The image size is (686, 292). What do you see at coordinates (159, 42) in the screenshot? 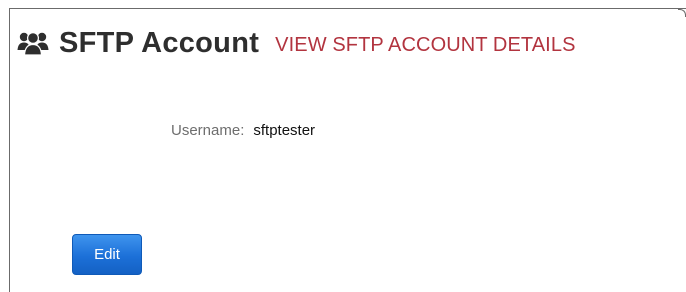
I see `page-title: SFTP Account` at bounding box center [159, 42].